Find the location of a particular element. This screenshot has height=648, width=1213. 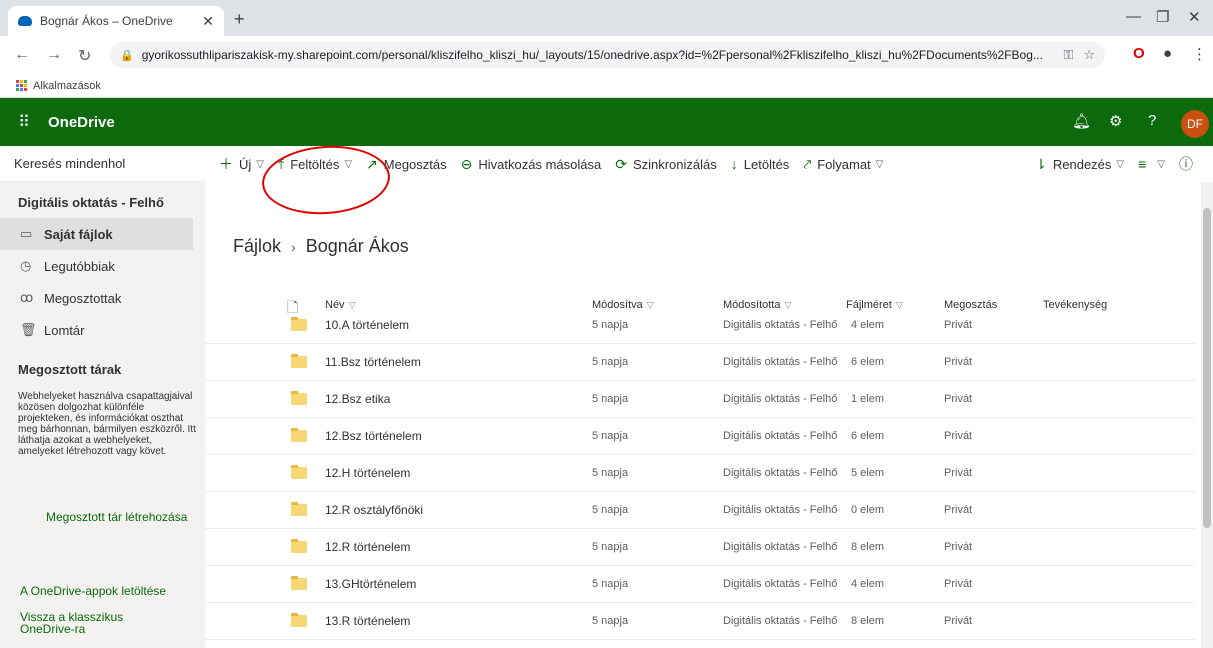

column-size: Fájlméret ▽ is located at coordinates (874, 305).